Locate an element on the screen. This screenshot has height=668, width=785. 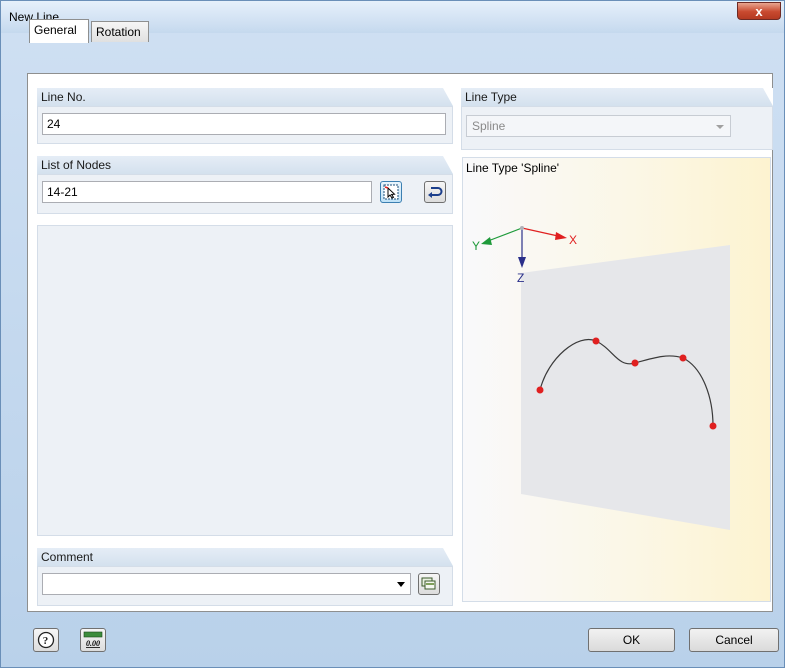
line-type-selected: Spline is located at coordinates (489, 126).